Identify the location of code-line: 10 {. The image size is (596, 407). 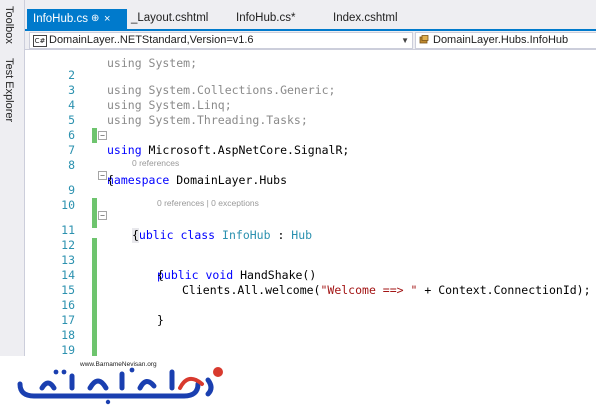
(310, 213).